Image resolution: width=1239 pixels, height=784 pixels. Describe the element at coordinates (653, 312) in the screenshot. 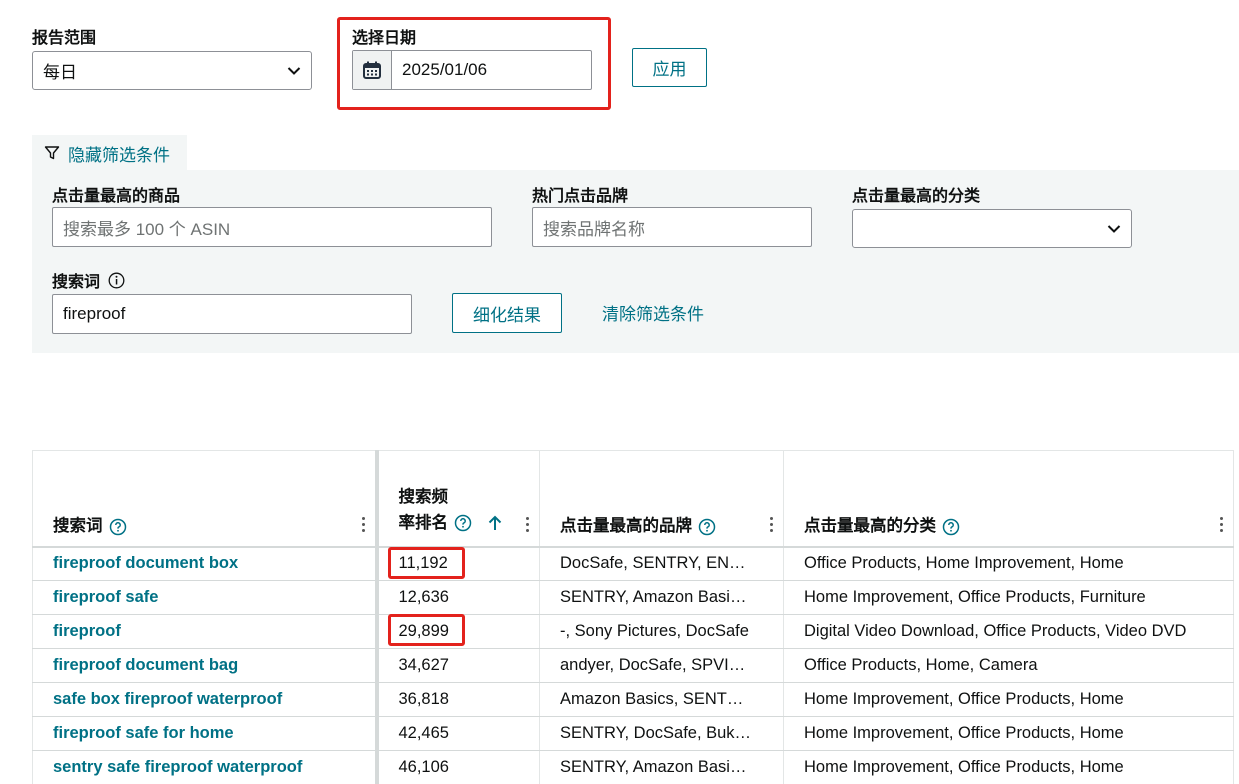

I see `clear-filters-link: 清除筛选条件` at that location.